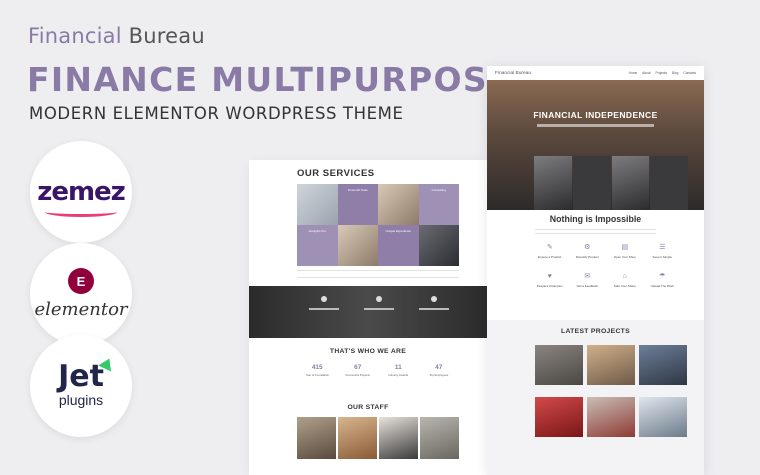 The width and height of the screenshot is (760, 475). What do you see at coordinates (81, 309) in the screenshot?
I see `elementor-logo-text: elementor` at bounding box center [81, 309].